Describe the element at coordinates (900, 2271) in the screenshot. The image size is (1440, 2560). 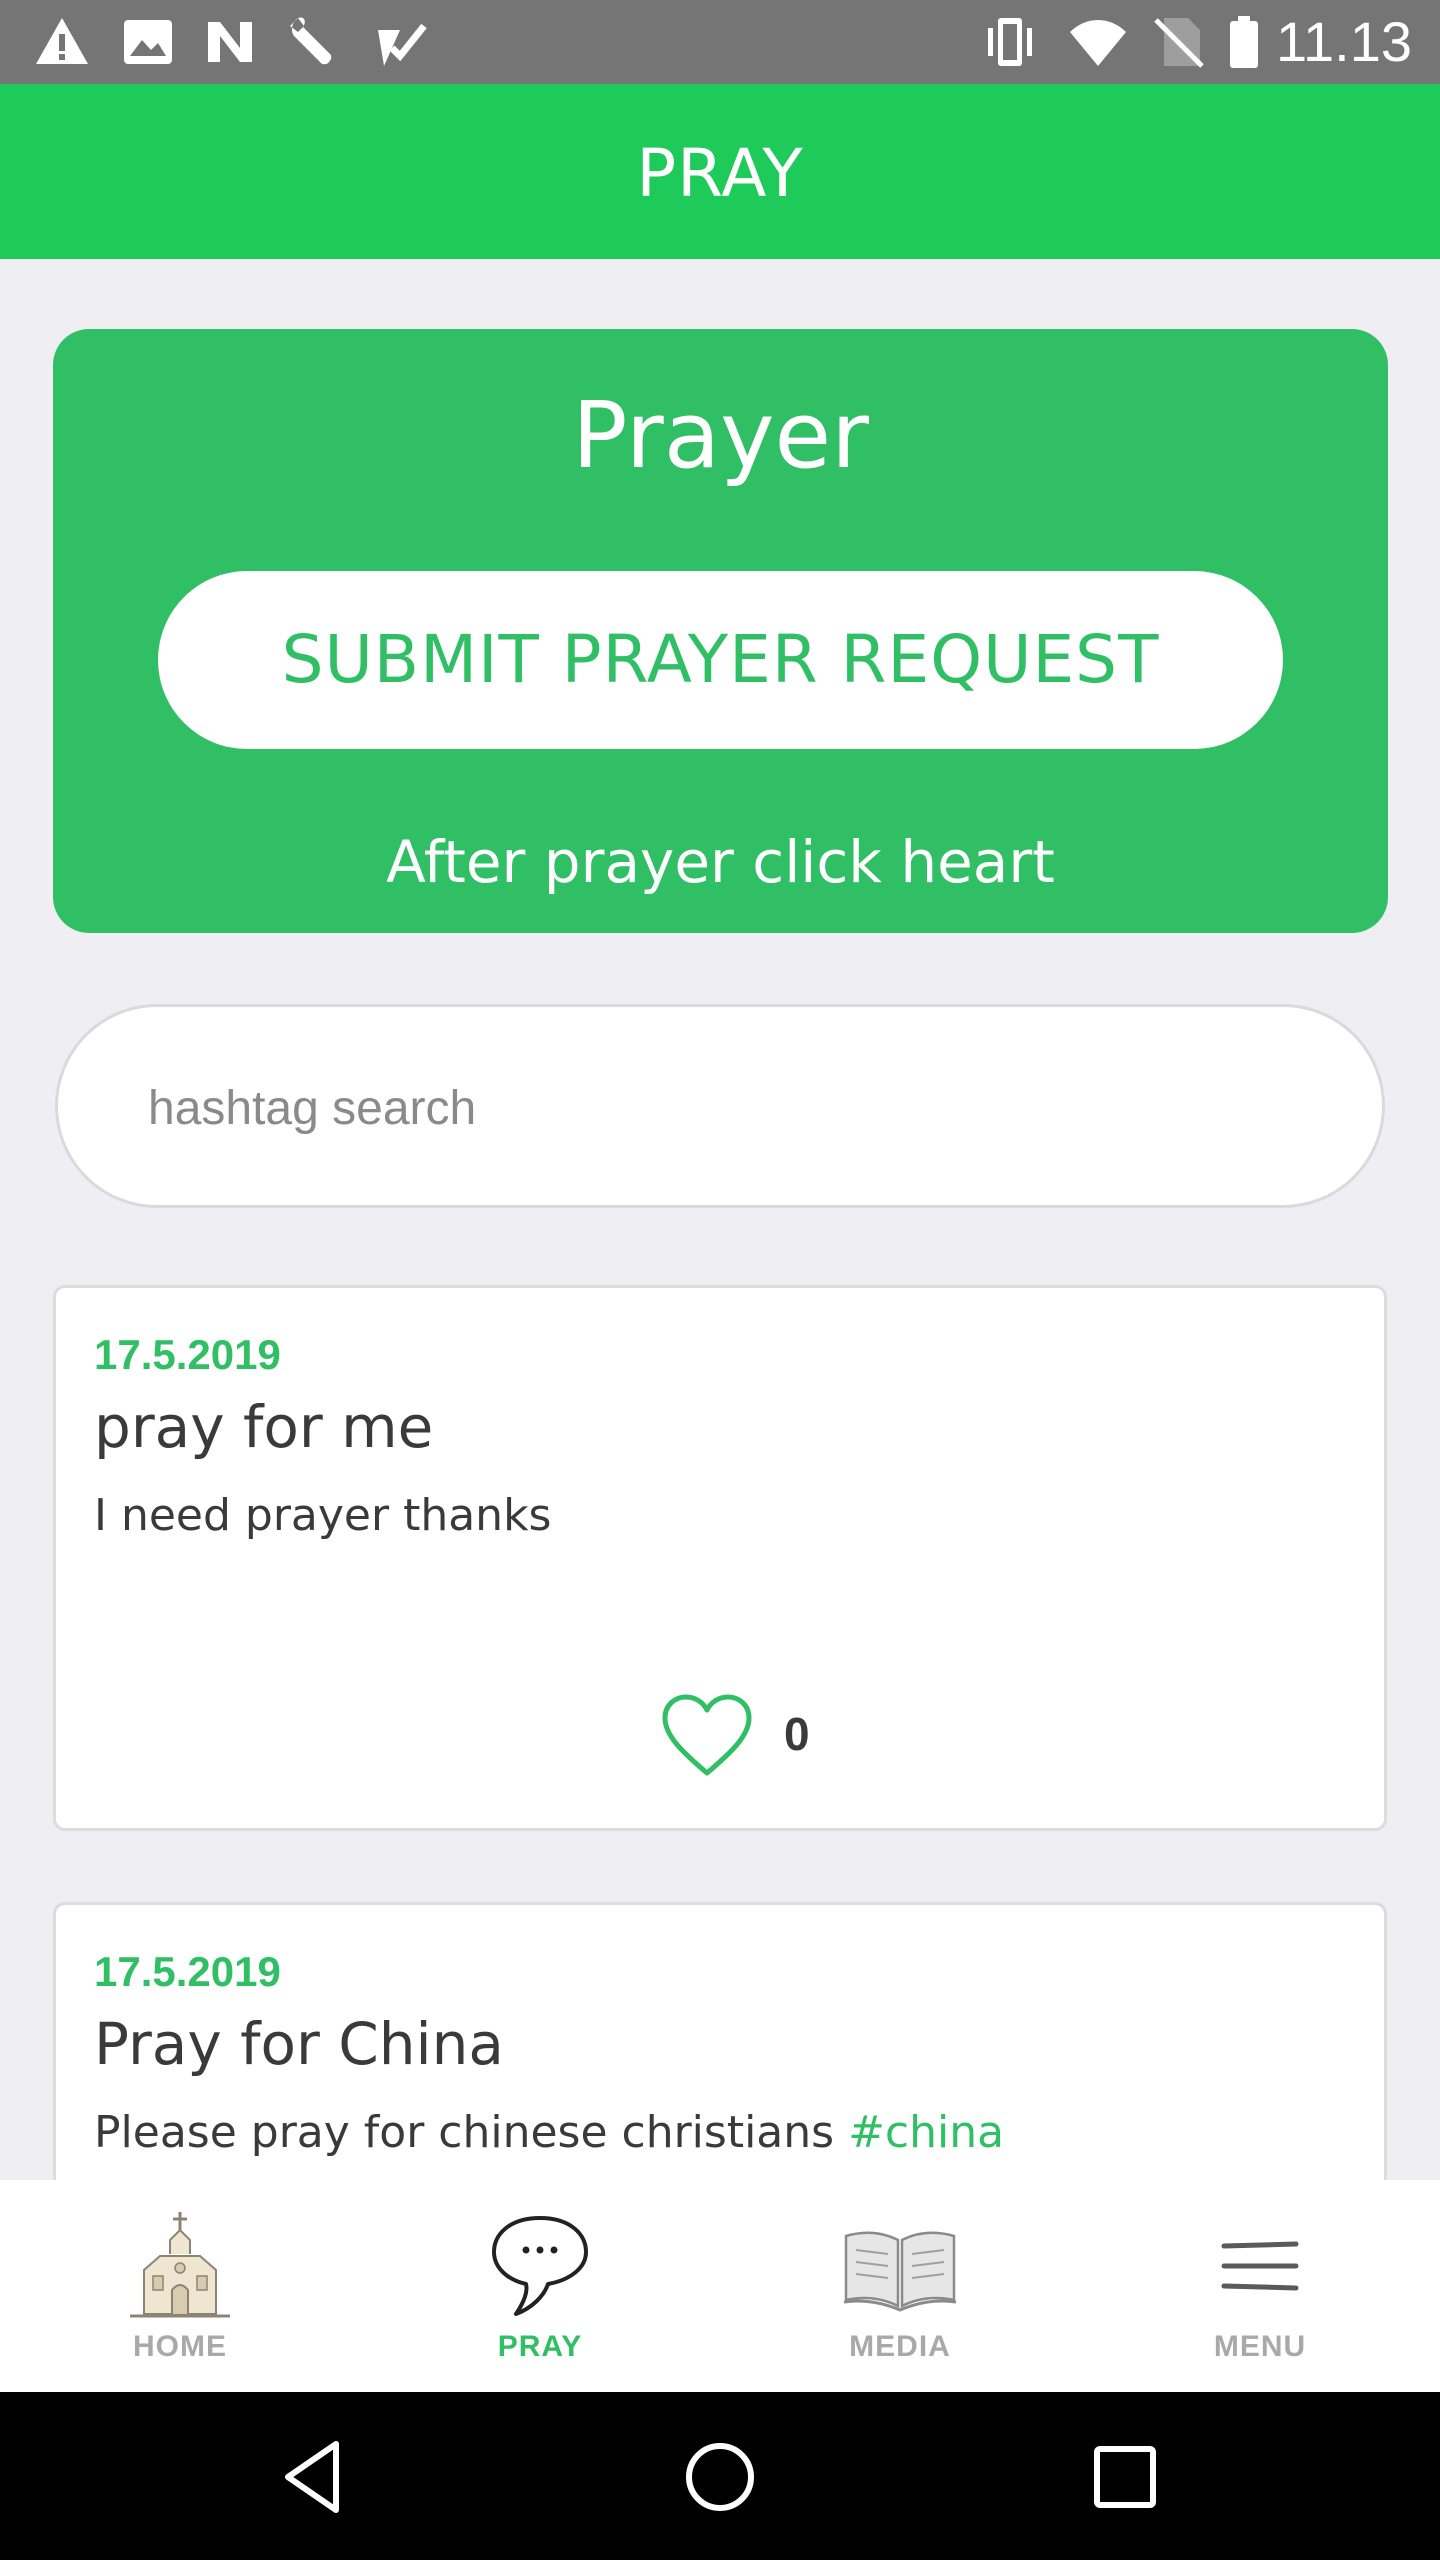
I see `open-book-icon` at that location.